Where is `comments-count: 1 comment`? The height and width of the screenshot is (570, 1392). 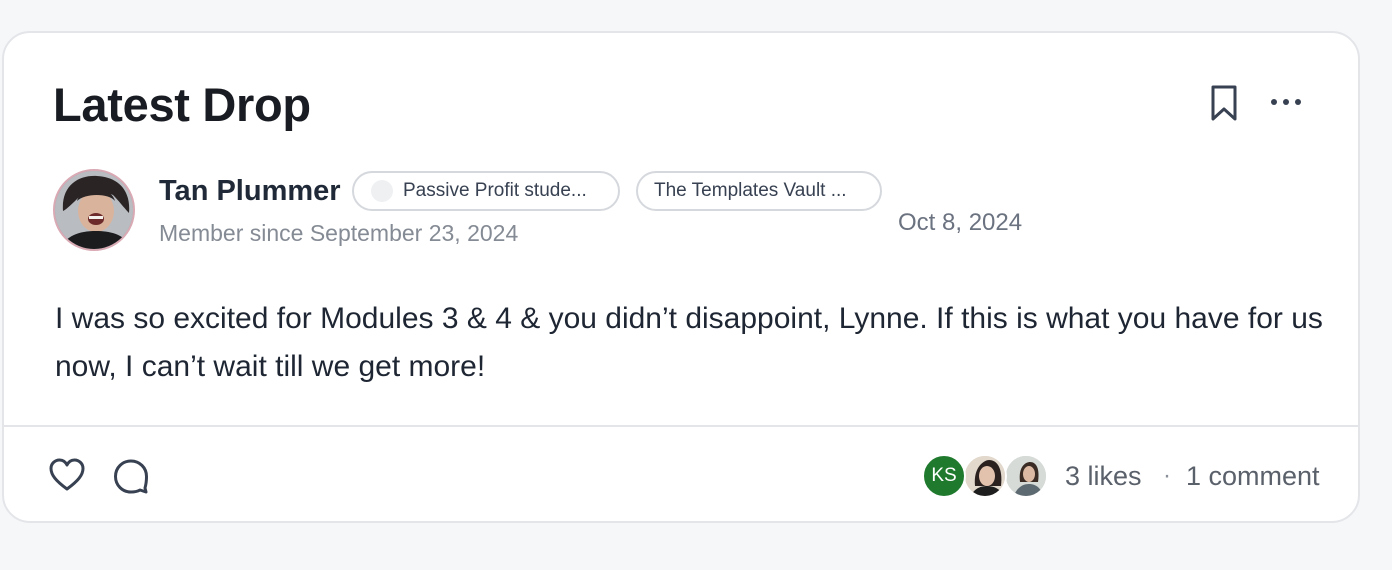
comments-count: 1 comment is located at coordinates (1253, 476).